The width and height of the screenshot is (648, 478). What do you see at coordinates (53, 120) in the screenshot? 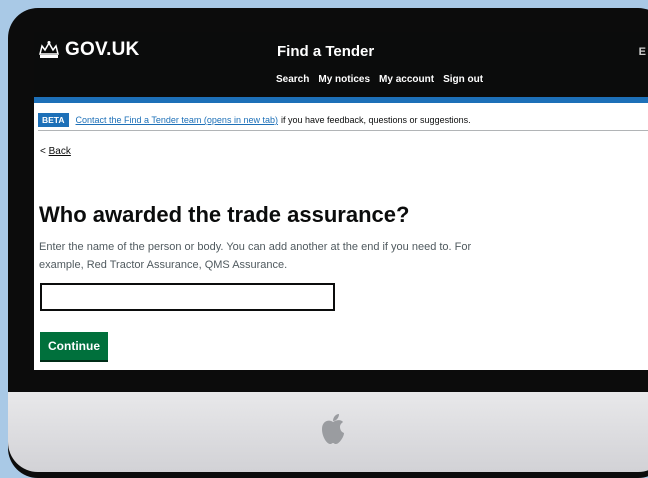
I see `beta-tag: BETA` at bounding box center [53, 120].